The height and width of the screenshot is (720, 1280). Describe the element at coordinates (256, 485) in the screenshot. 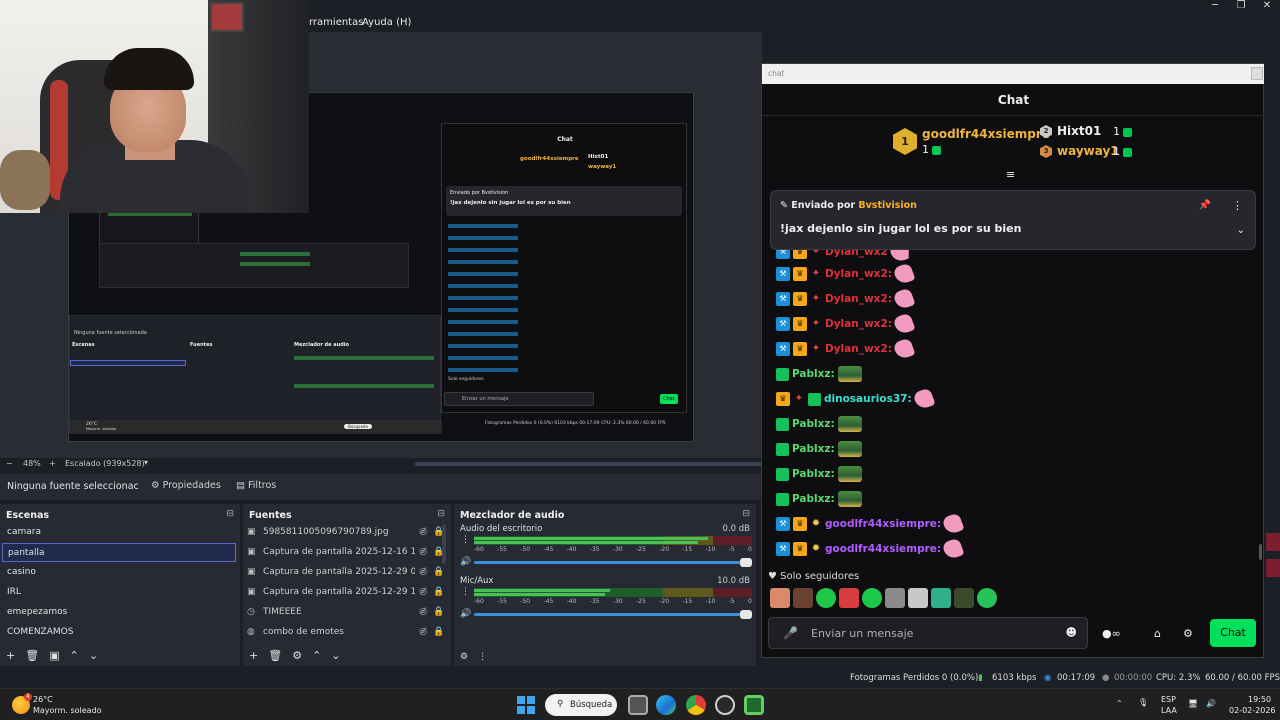

I see `filters-button: ▤ Filtros` at that location.